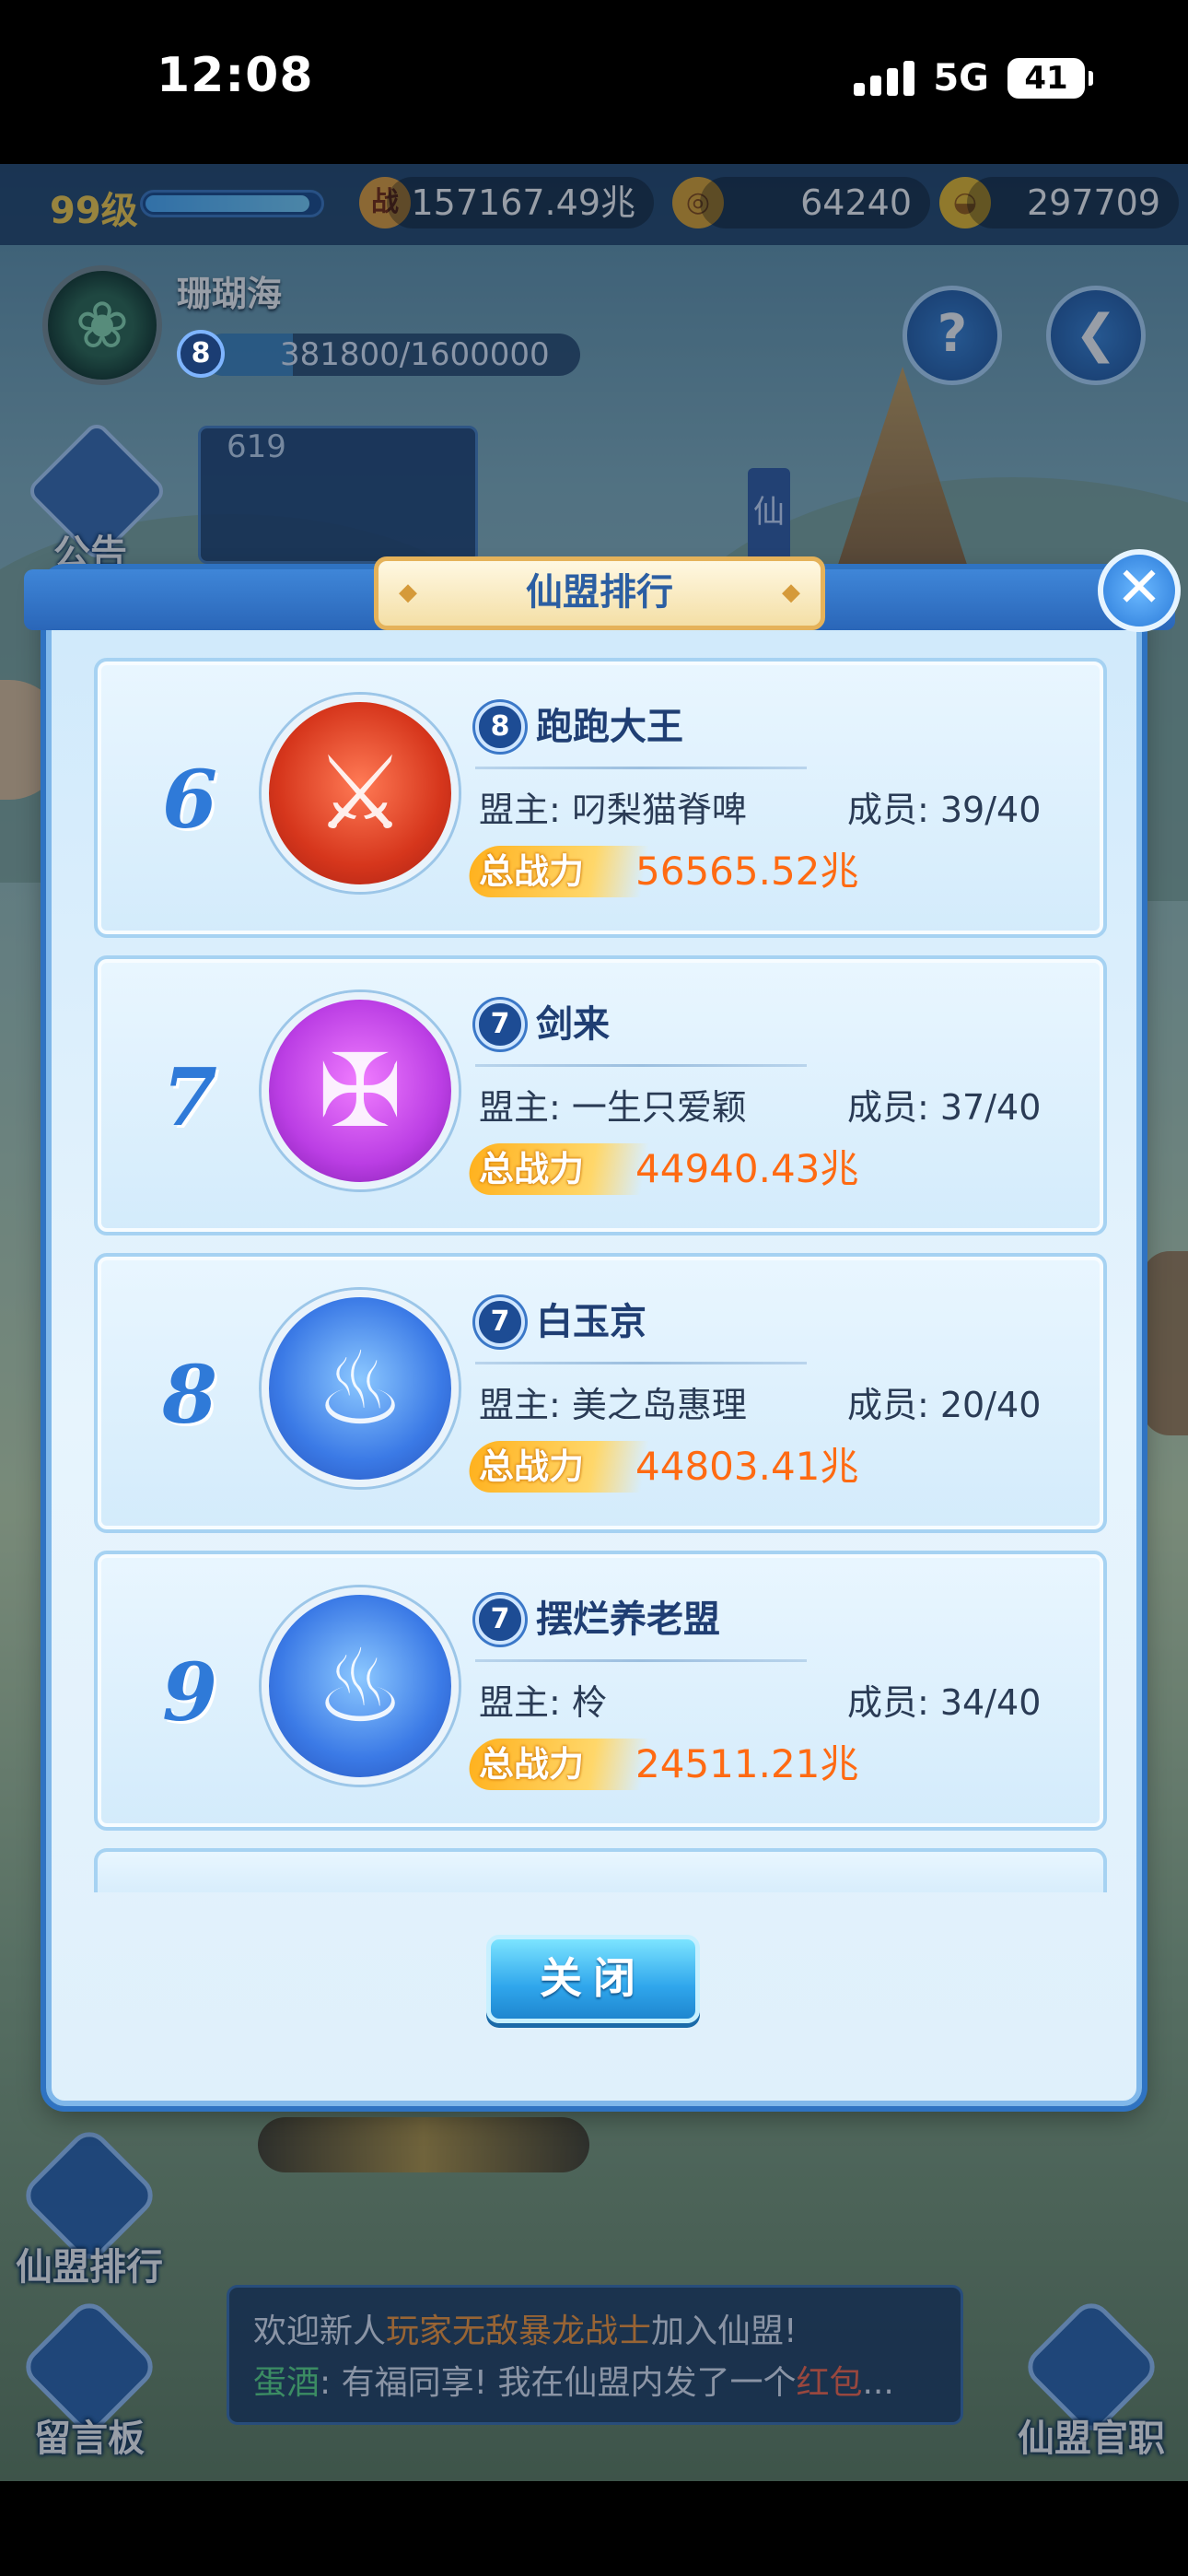 The width and height of the screenshot is (1188, 2576). I want to click on close-button: 关闭, so click(593, 1979).